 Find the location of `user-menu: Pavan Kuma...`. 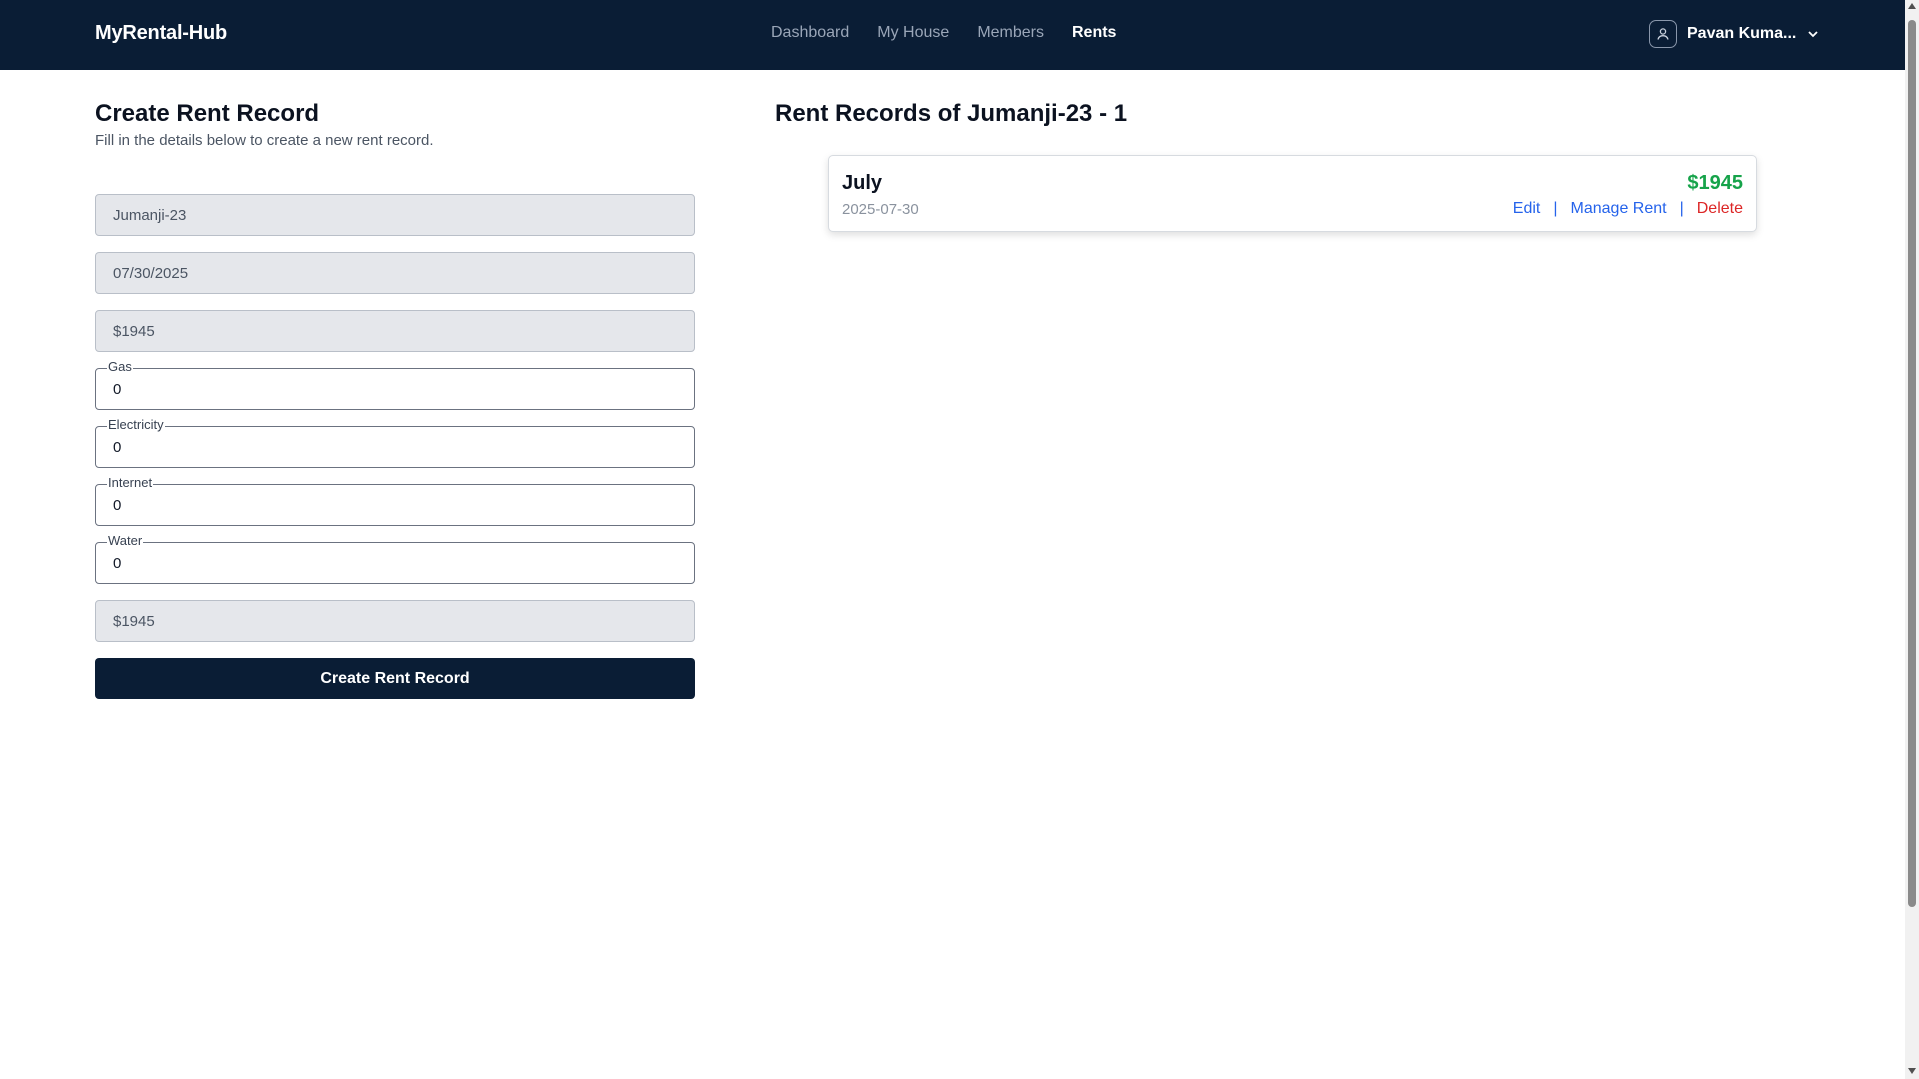

user-menu: Pavan Kuma... is located at coordinates (1734, 34).